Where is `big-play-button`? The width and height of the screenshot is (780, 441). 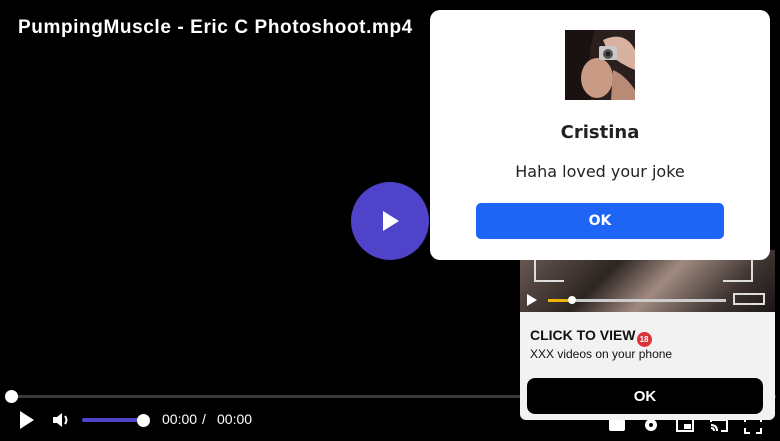
big-play-button is located at coordinates (390, 221).